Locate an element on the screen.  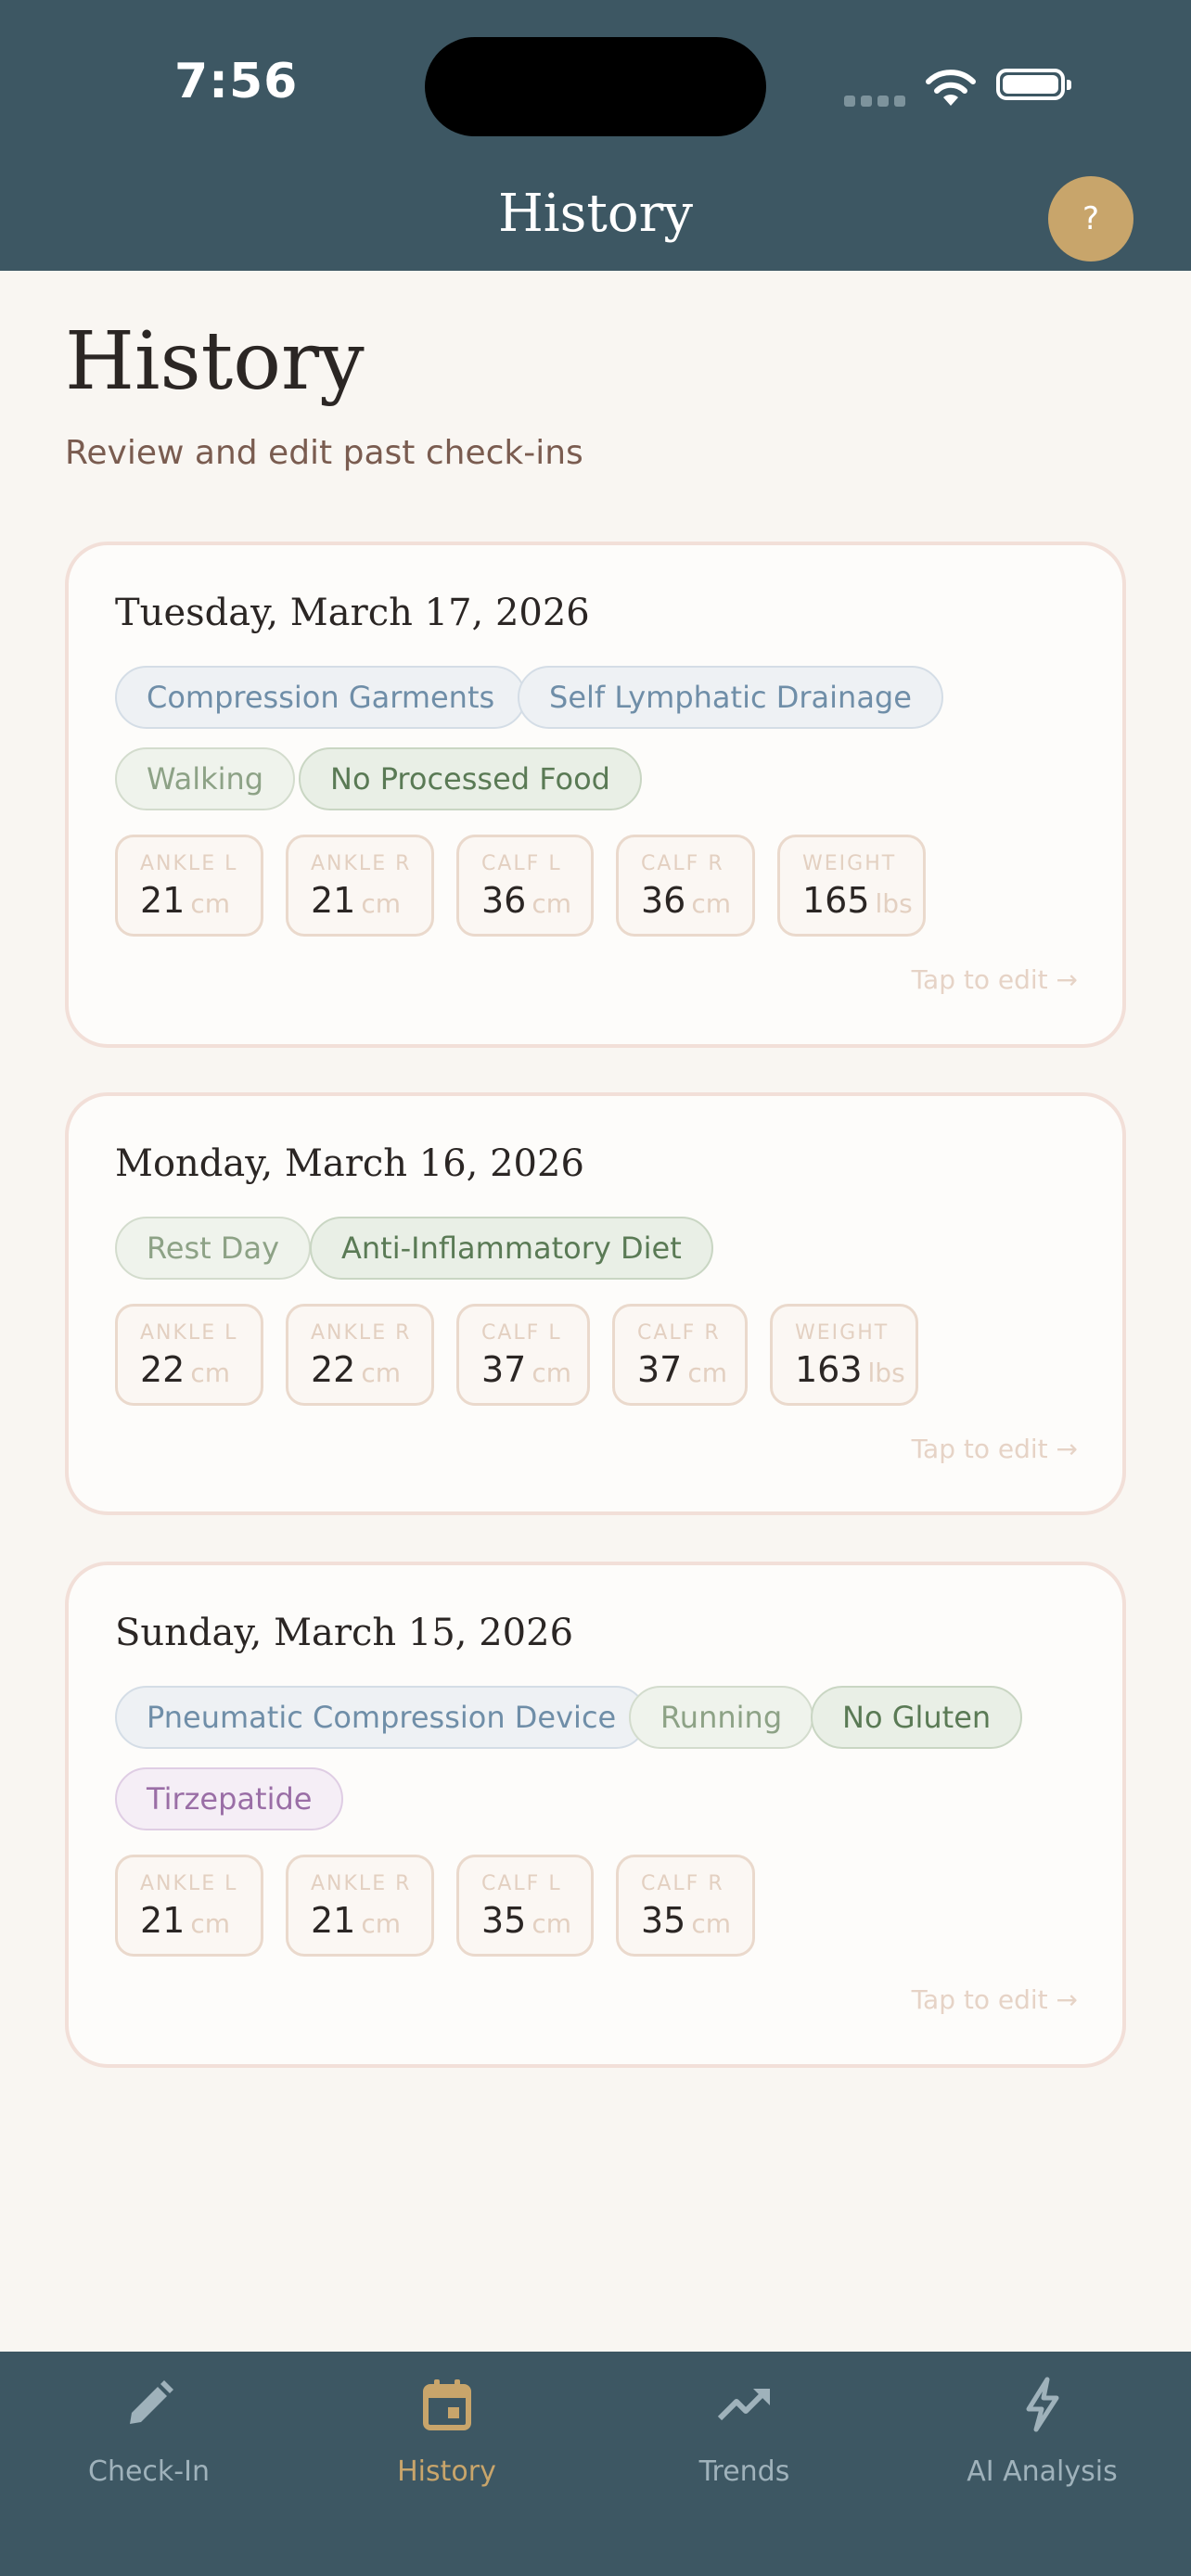
page-subtitle: Review and edit past check-ins is located at coordinates (324, 453).